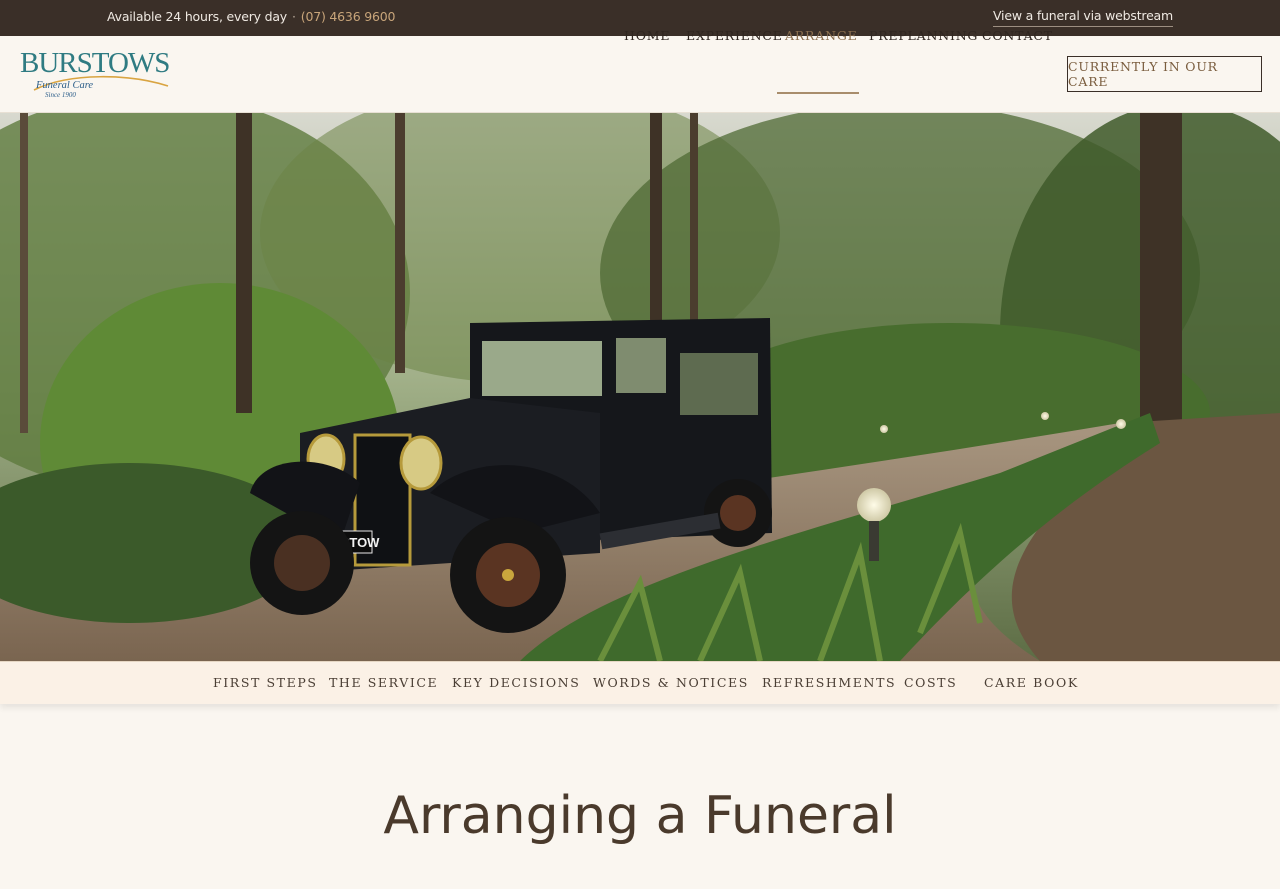  What do you see at coordinates (1031, 682) in the screenshot?
I see `subnav-care-book: CARE BOOK` at bounding box center [1031, 682].